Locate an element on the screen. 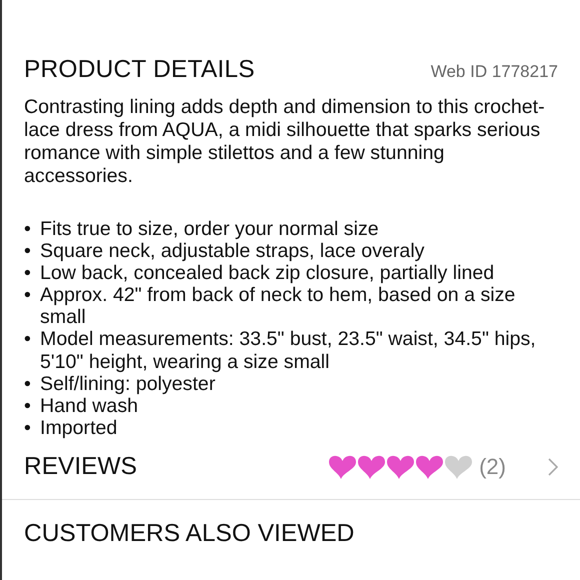 The width and height of the screenshot is (580, 580). feature-text: Self/lining: polyester is located at coordinates (128, 383).